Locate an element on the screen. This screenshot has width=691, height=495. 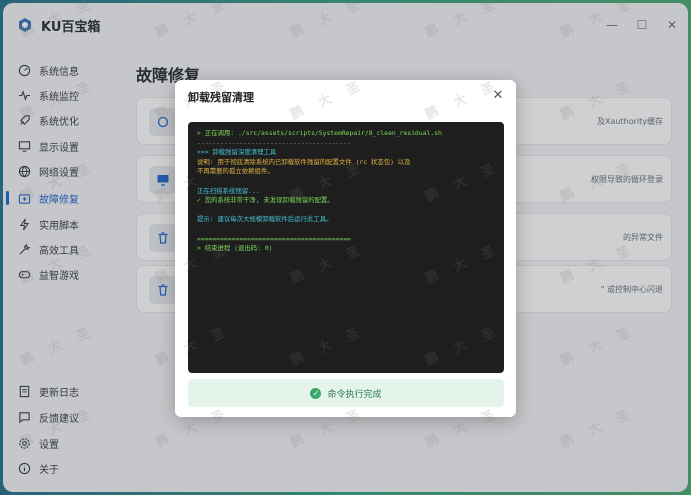
terminal-line: ✓ 您的系统非常干净, 未发现卸载残留的配置。 is located at coordinates (265, 200).